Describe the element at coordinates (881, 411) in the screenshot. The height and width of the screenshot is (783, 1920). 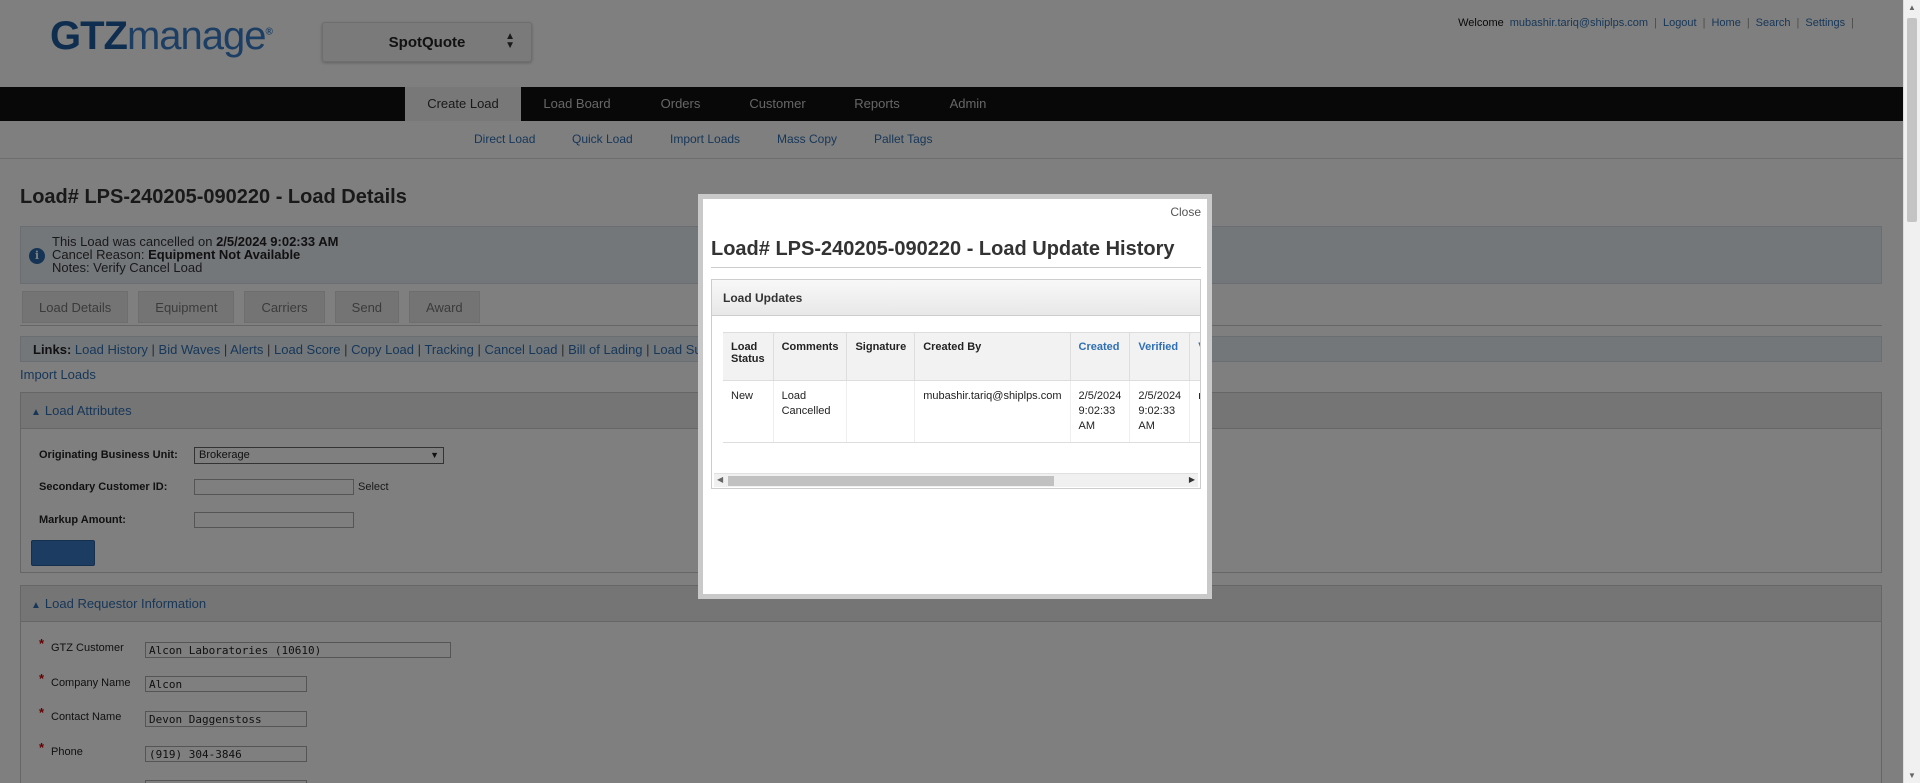
I see `cell-signature` at that location.